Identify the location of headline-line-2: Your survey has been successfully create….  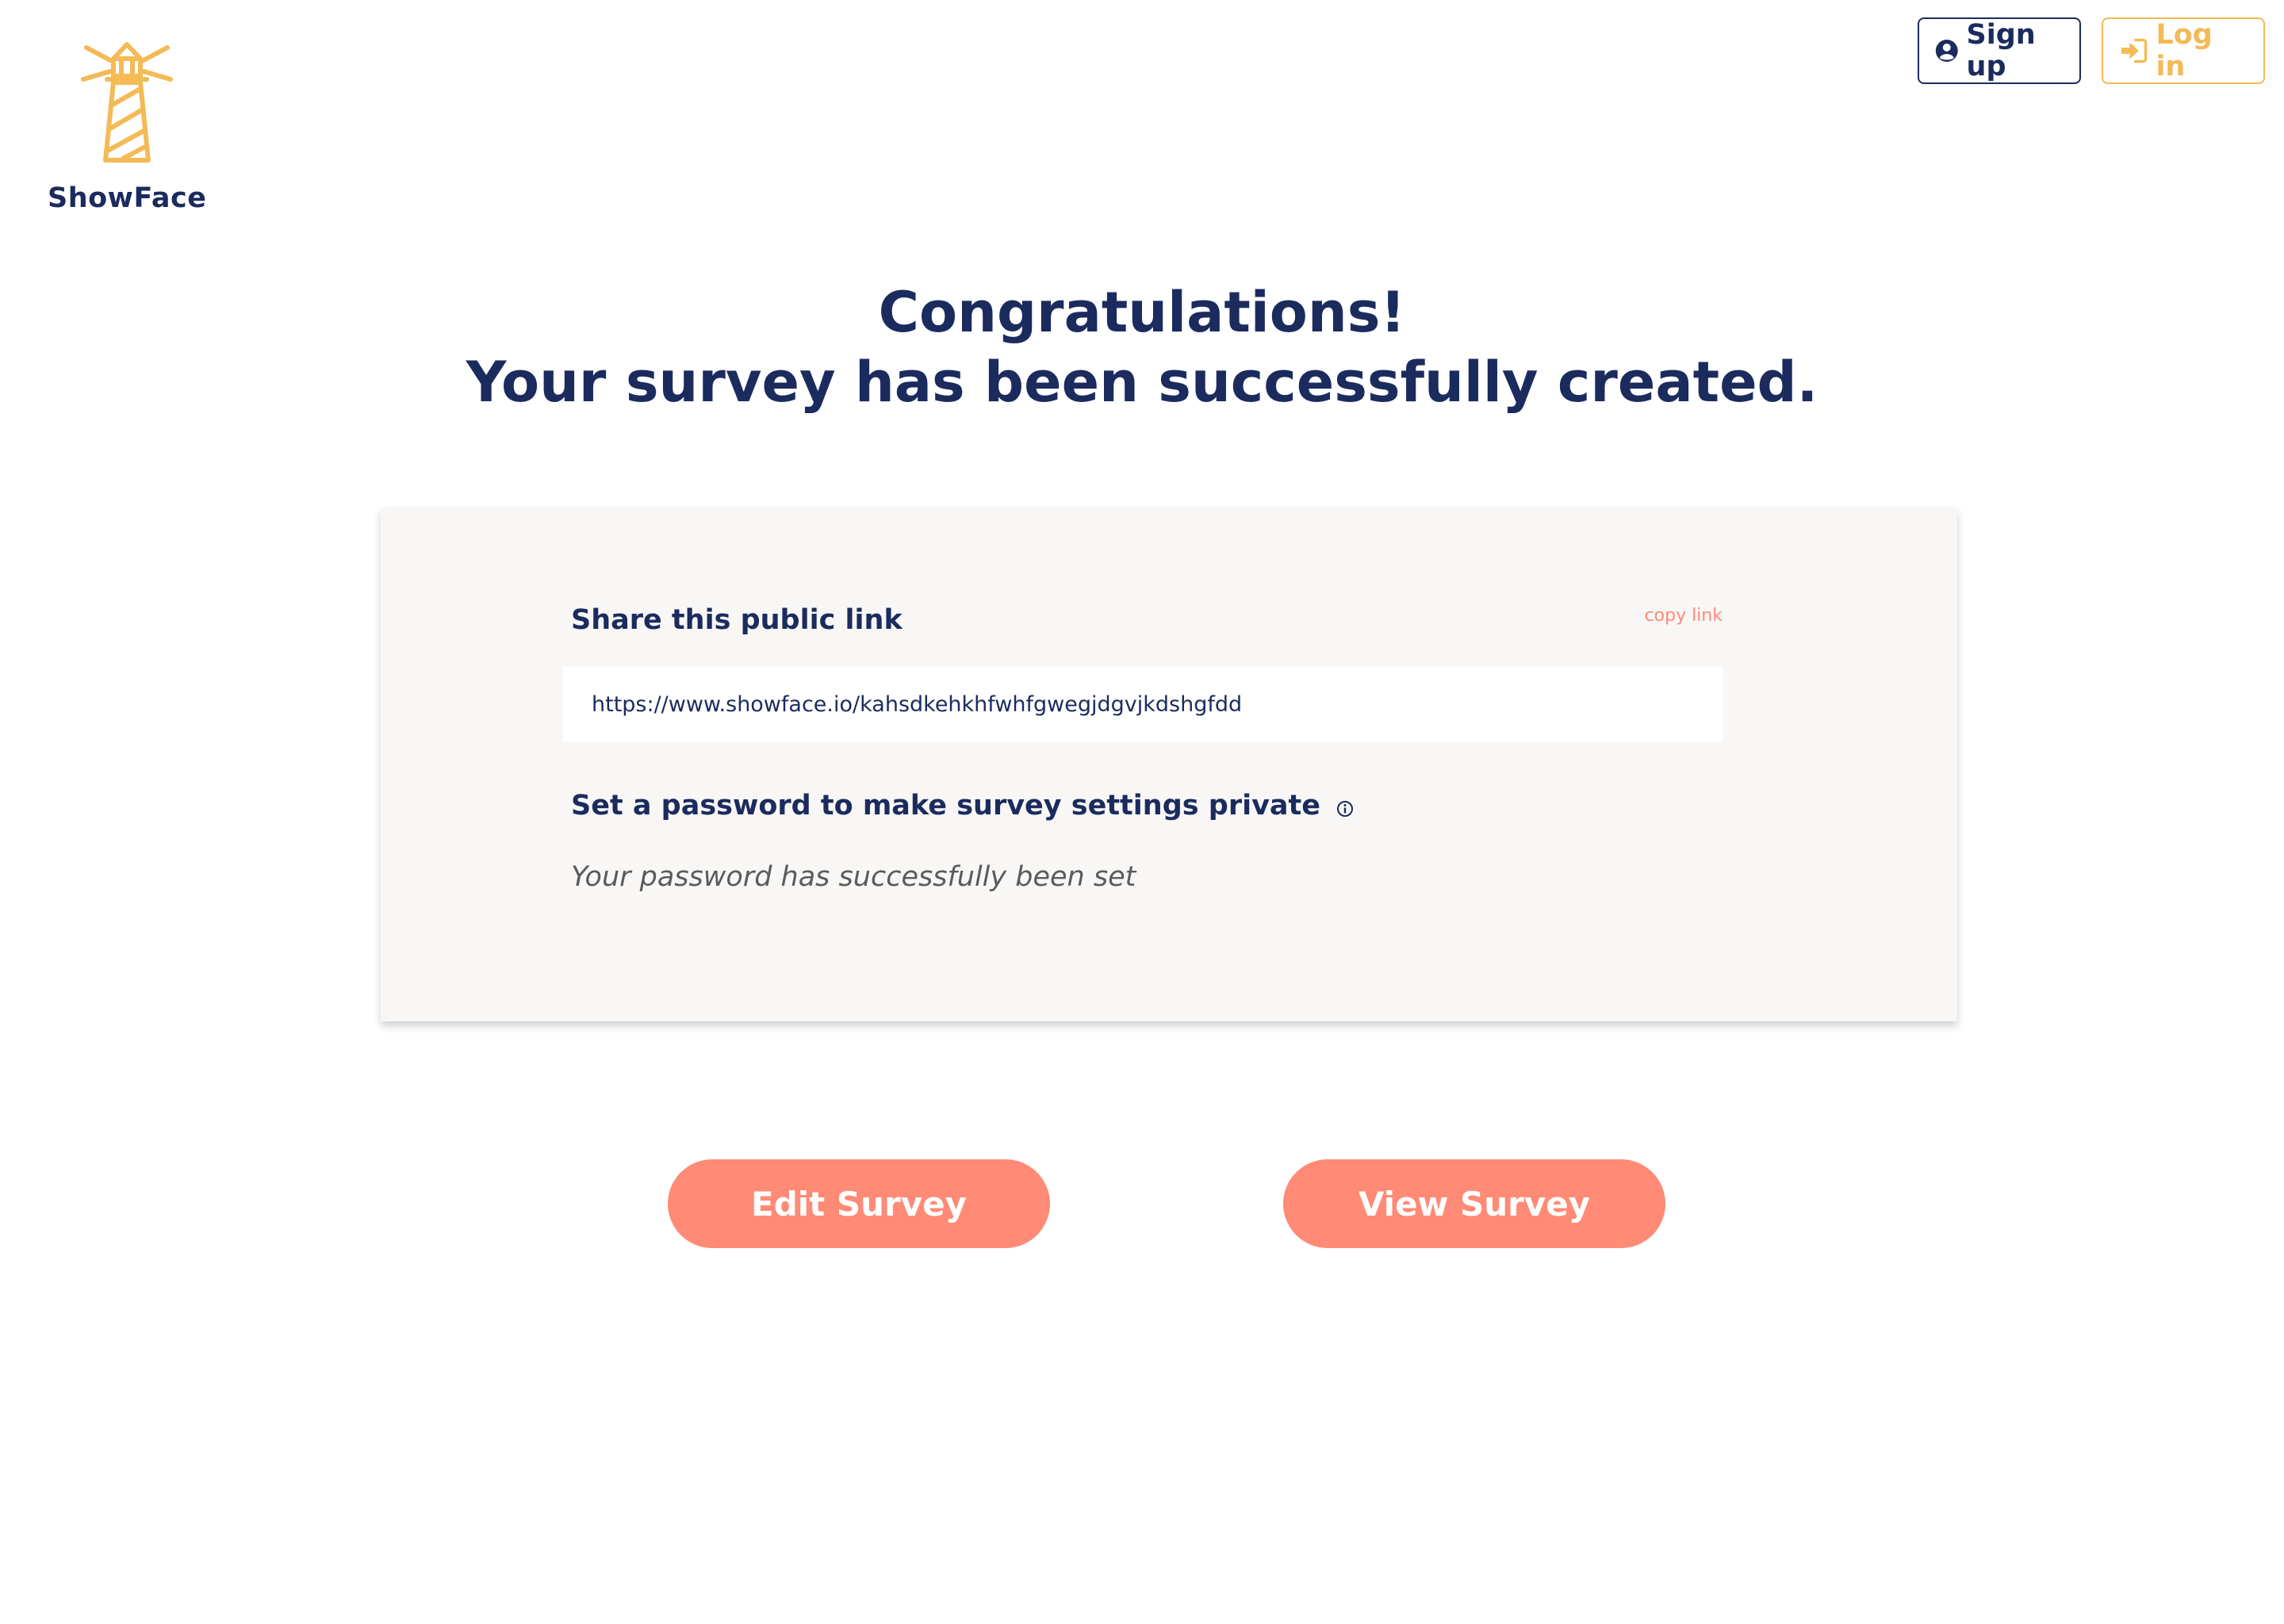
(1142, 382).